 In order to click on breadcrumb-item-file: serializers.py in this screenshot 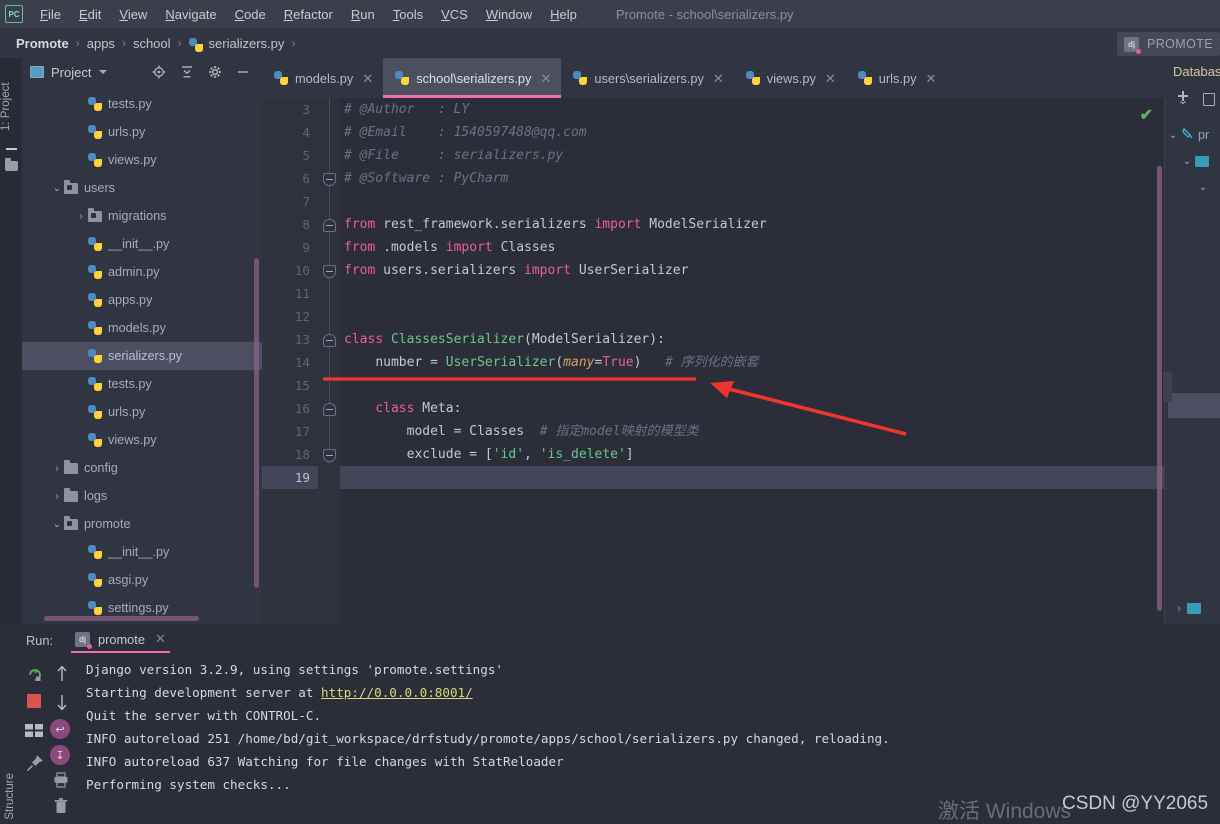, I will do `click(247, 43)`.